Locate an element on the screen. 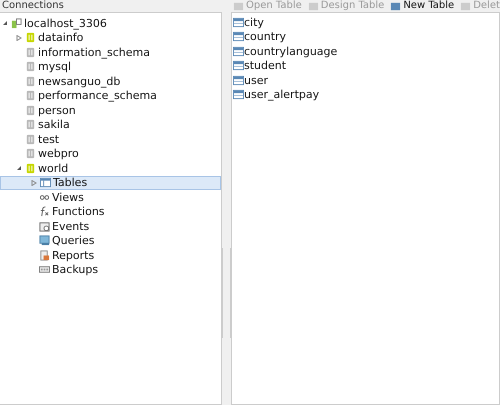 The height and width of the screenshot is (405, 500). database-name: webpro is located at coordinates (58, 153).